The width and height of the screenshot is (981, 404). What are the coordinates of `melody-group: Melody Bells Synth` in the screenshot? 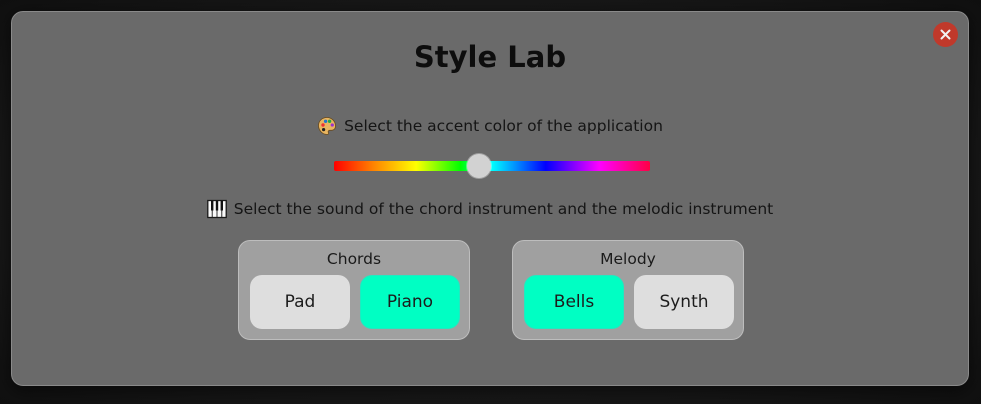 It's located at (628, 290).